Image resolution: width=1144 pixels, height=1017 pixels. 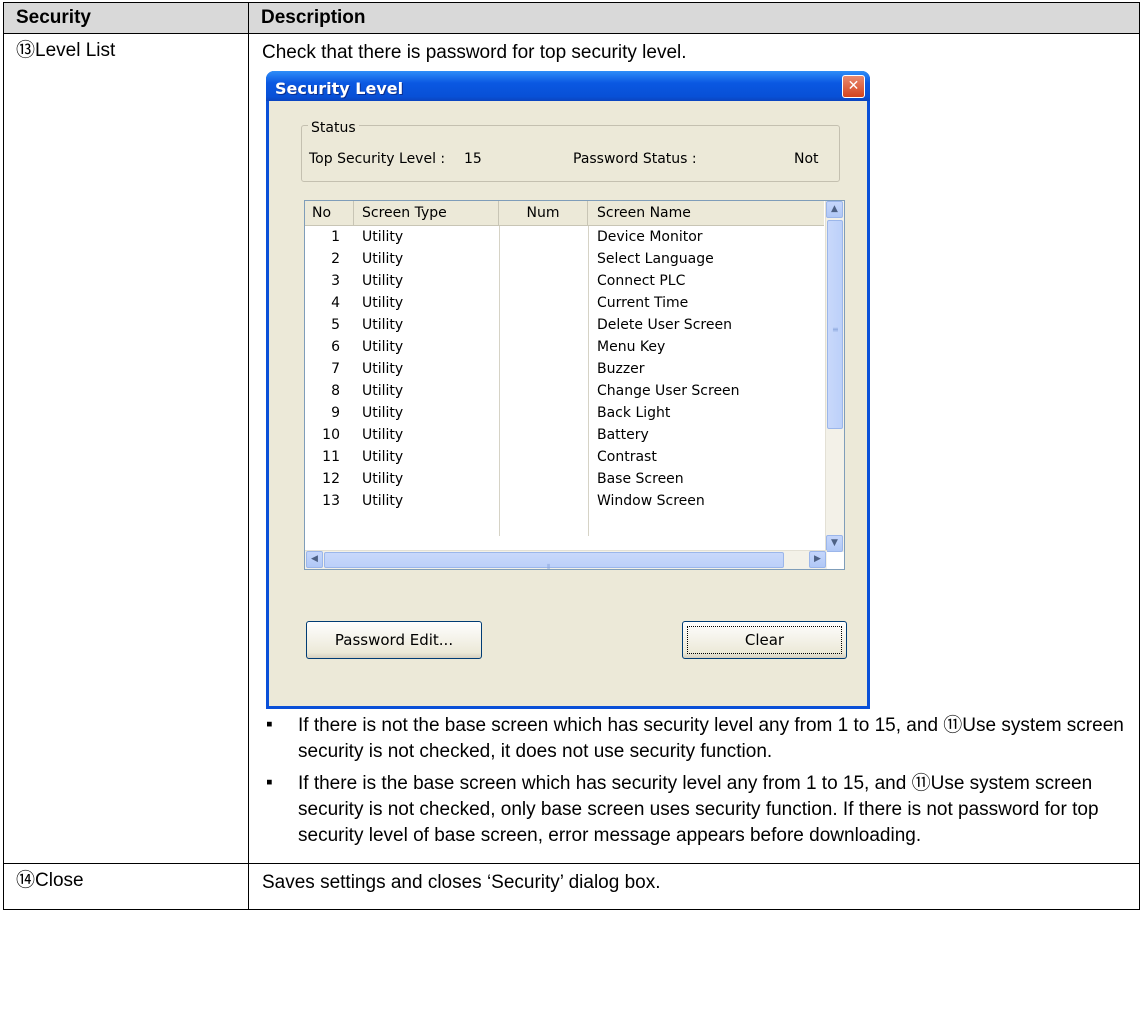 I want to click on row-name: Contrast, so click(x=627, y=457).